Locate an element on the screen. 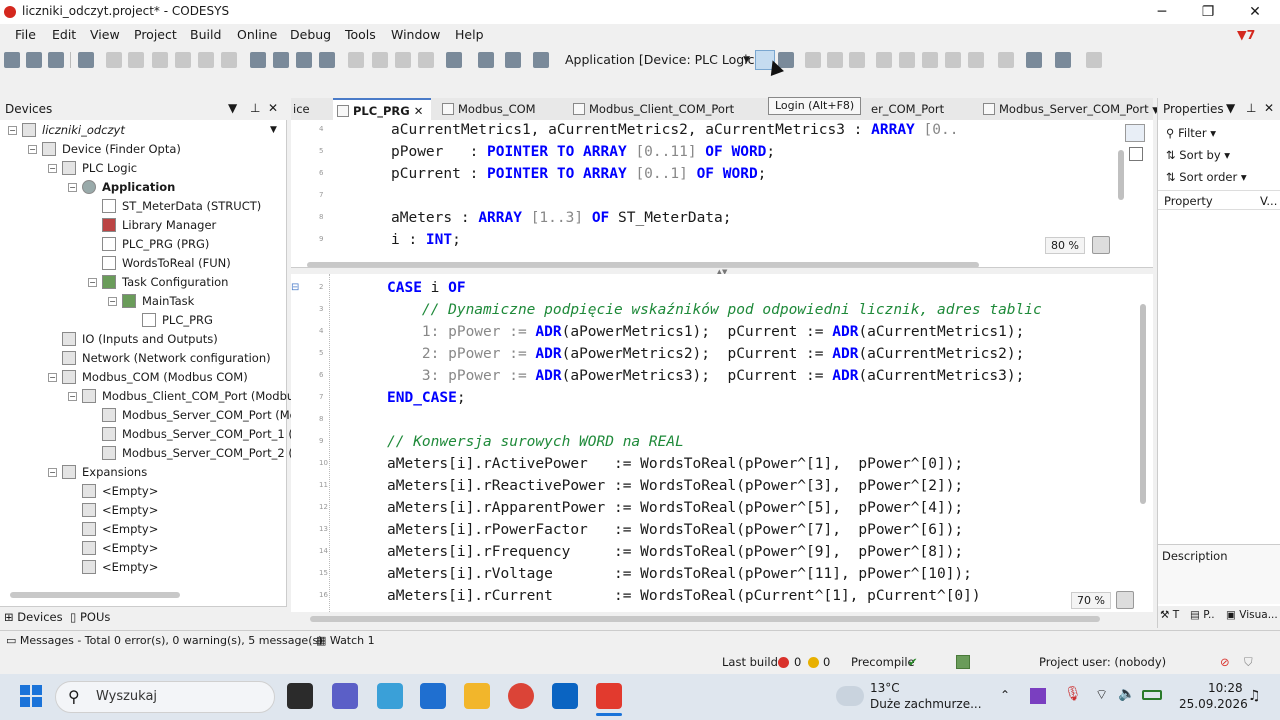  filter-dropdown: ⚲ Filter ▾ is located at coordinates (1191, 133).